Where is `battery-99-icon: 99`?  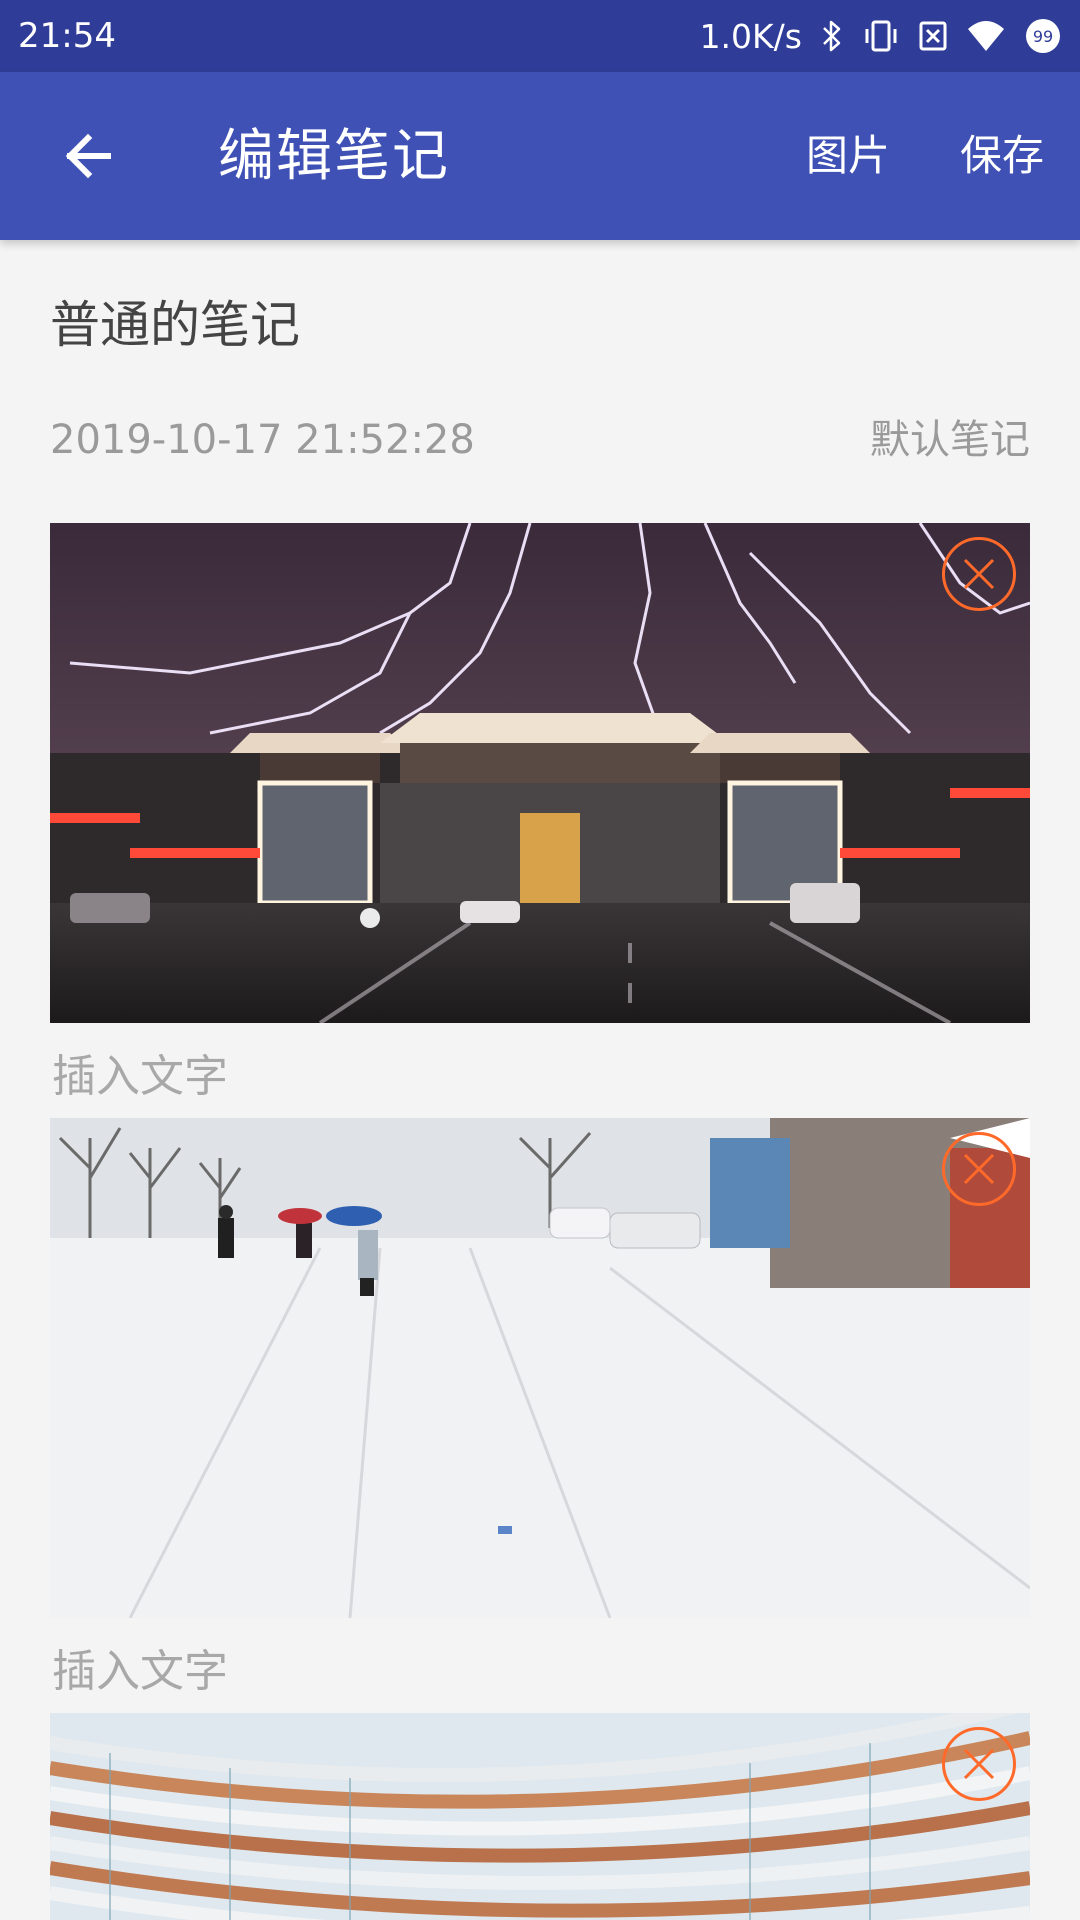 battery-99-icon: 99 is located at coordinates (1043, 36).